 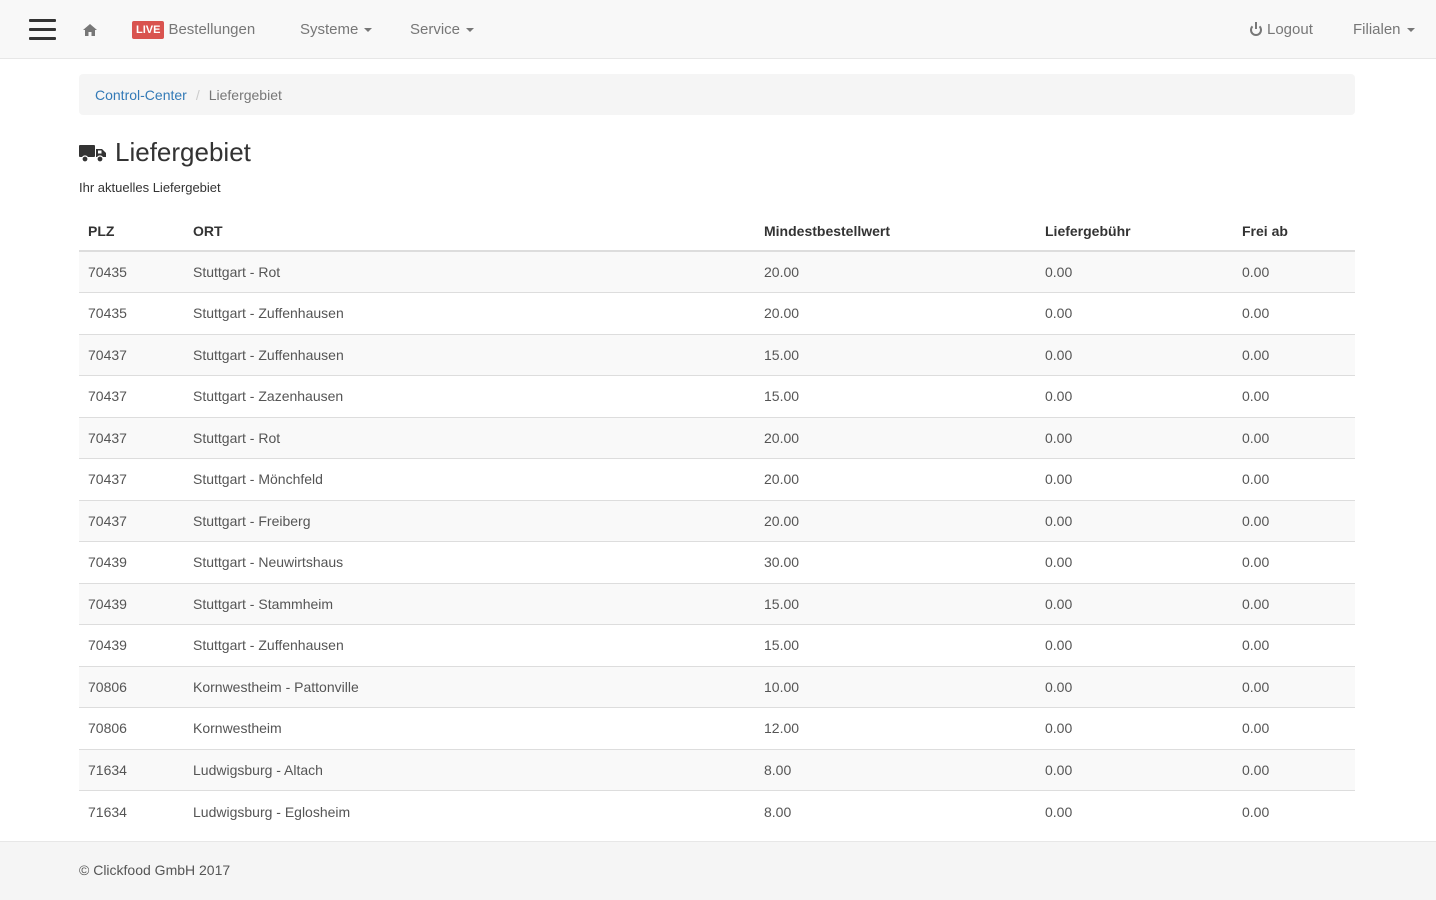 I want to click on cell-ort: Kornwestheim - Pattonville, so click(x=469, y=686).